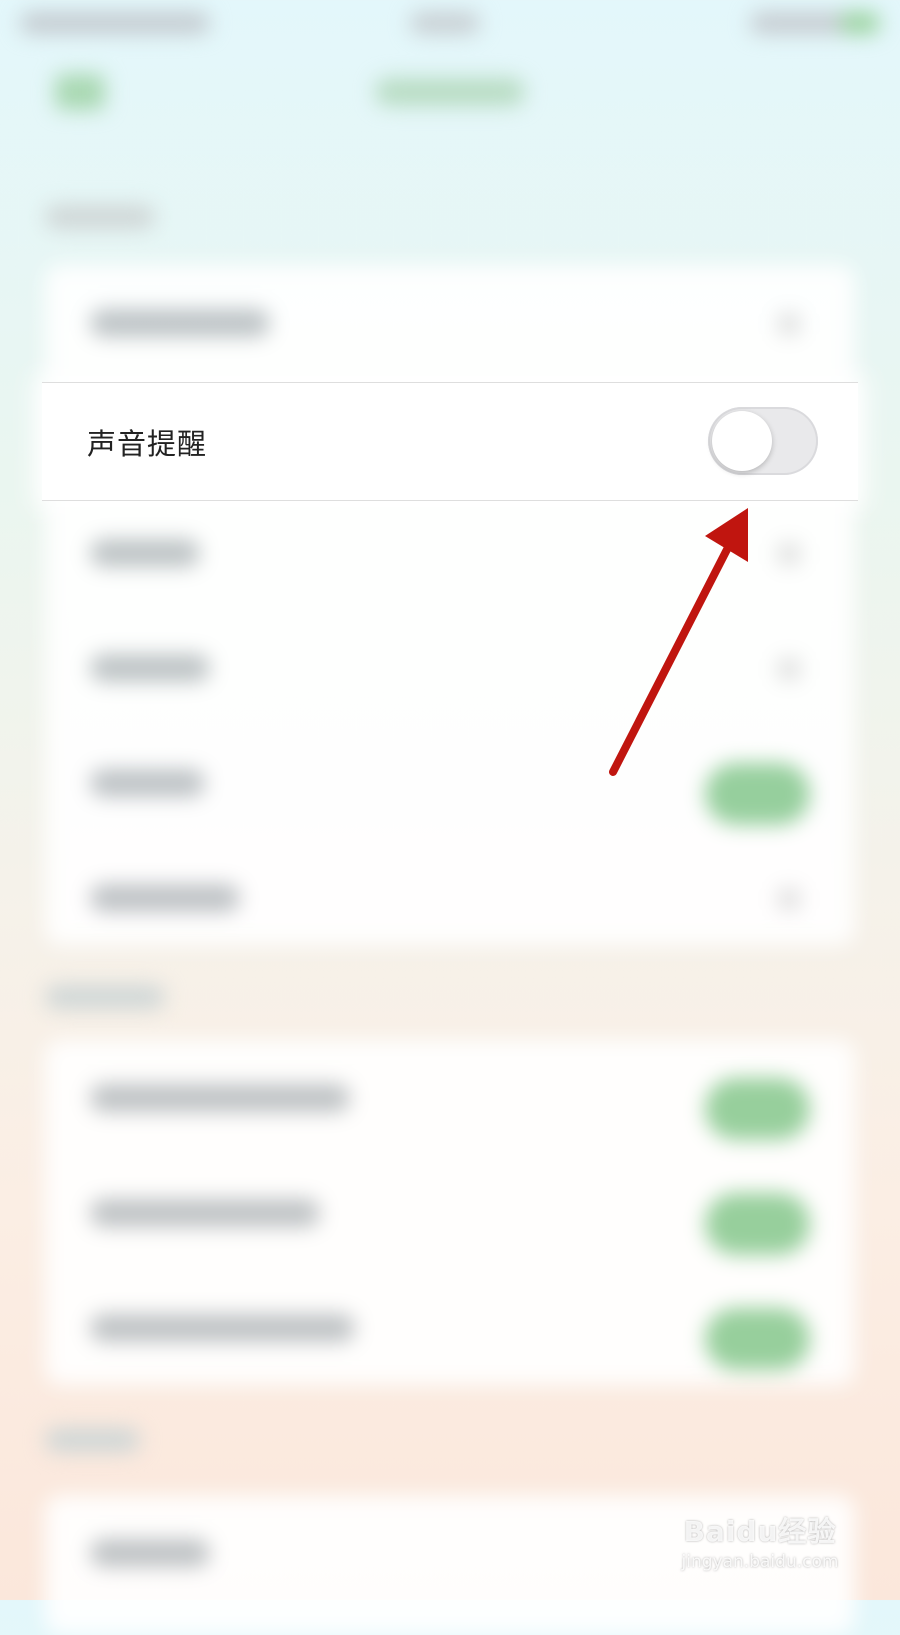 Image resolution: width=900 pixels, height=1635 pixels. I want to click on baidu-watermark: Baidu经验 jingyan.baidu.com, so click(760, 1541).